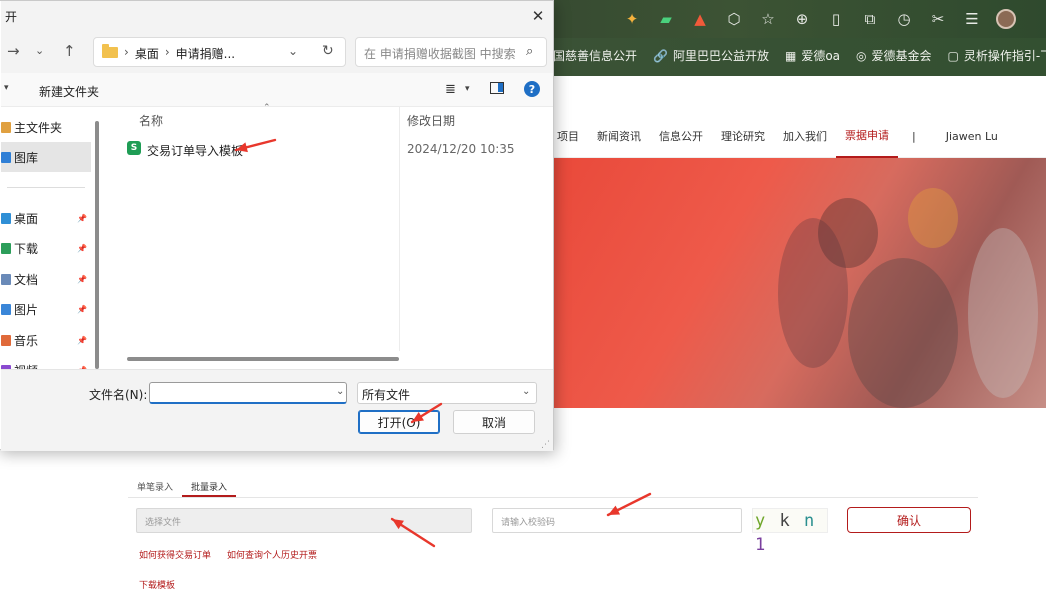  I want to click on nav-item: 信息公开, so click(681, 136).